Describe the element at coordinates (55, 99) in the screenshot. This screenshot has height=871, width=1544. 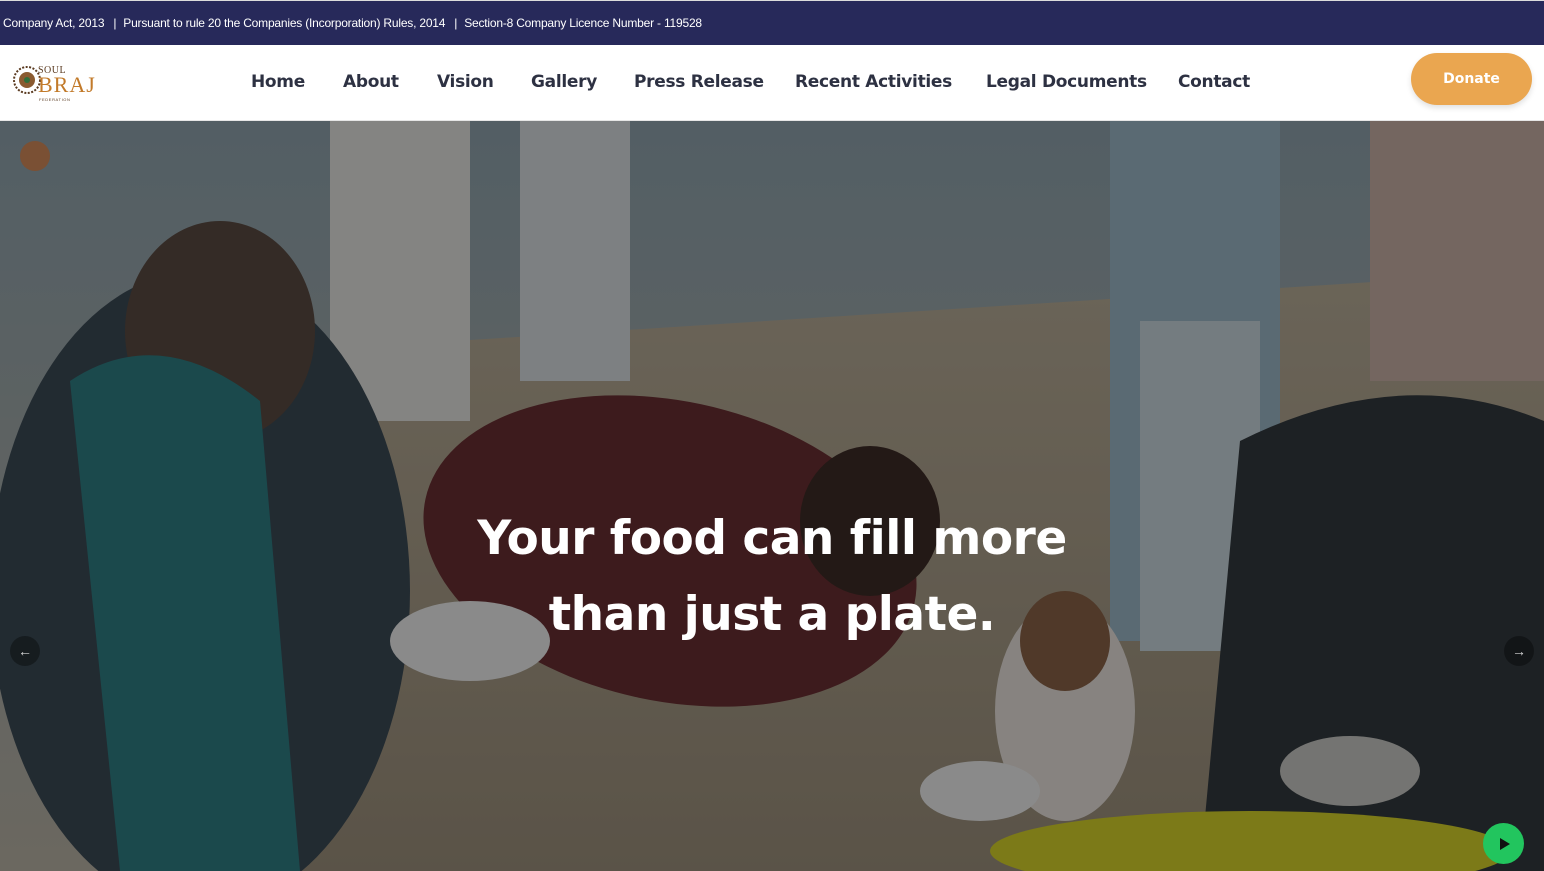
I see `logo-federation-text: FEDERATION` at that location.